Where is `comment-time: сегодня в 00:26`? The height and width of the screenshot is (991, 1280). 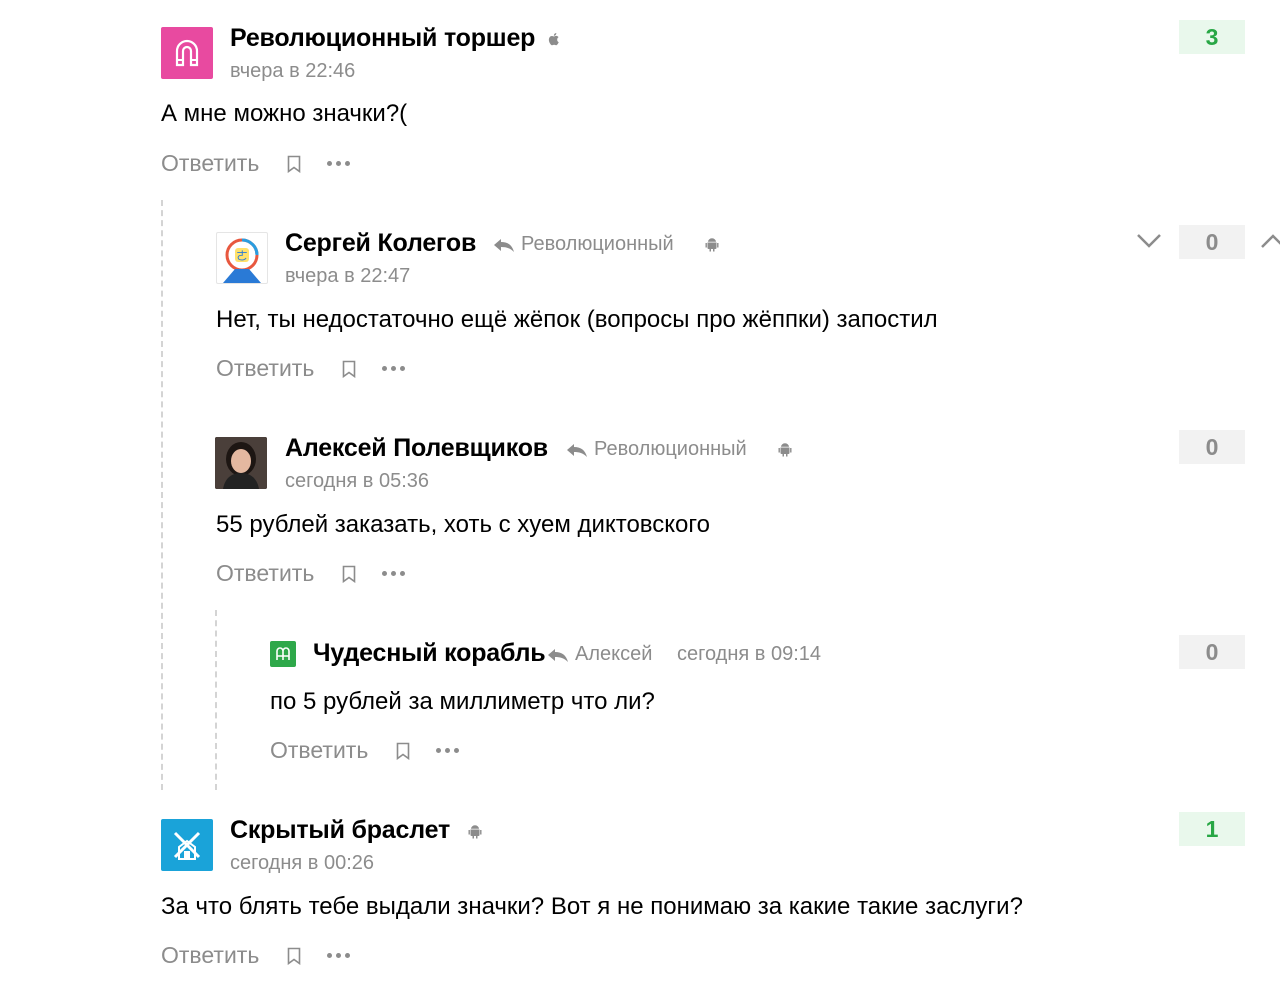
comment-time: сегодня в 00:26 is located at coordinates (302, 863).